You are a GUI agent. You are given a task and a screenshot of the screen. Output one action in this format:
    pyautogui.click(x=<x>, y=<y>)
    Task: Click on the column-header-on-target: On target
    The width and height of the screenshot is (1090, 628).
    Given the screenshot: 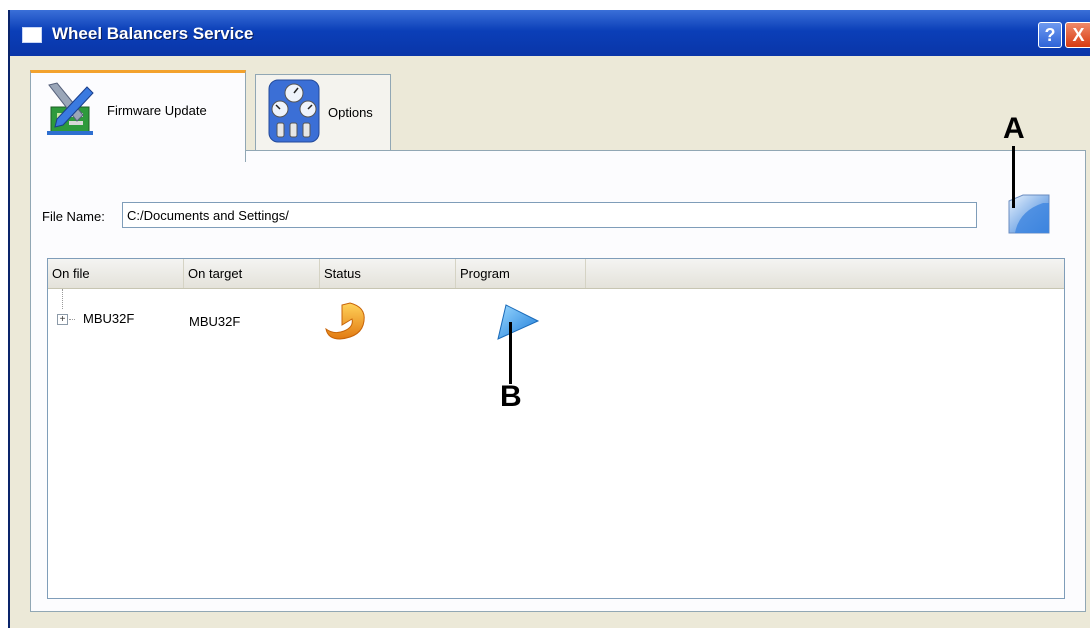 What is the action you would take?
    pyautogui.click(x=252, y=273)
    